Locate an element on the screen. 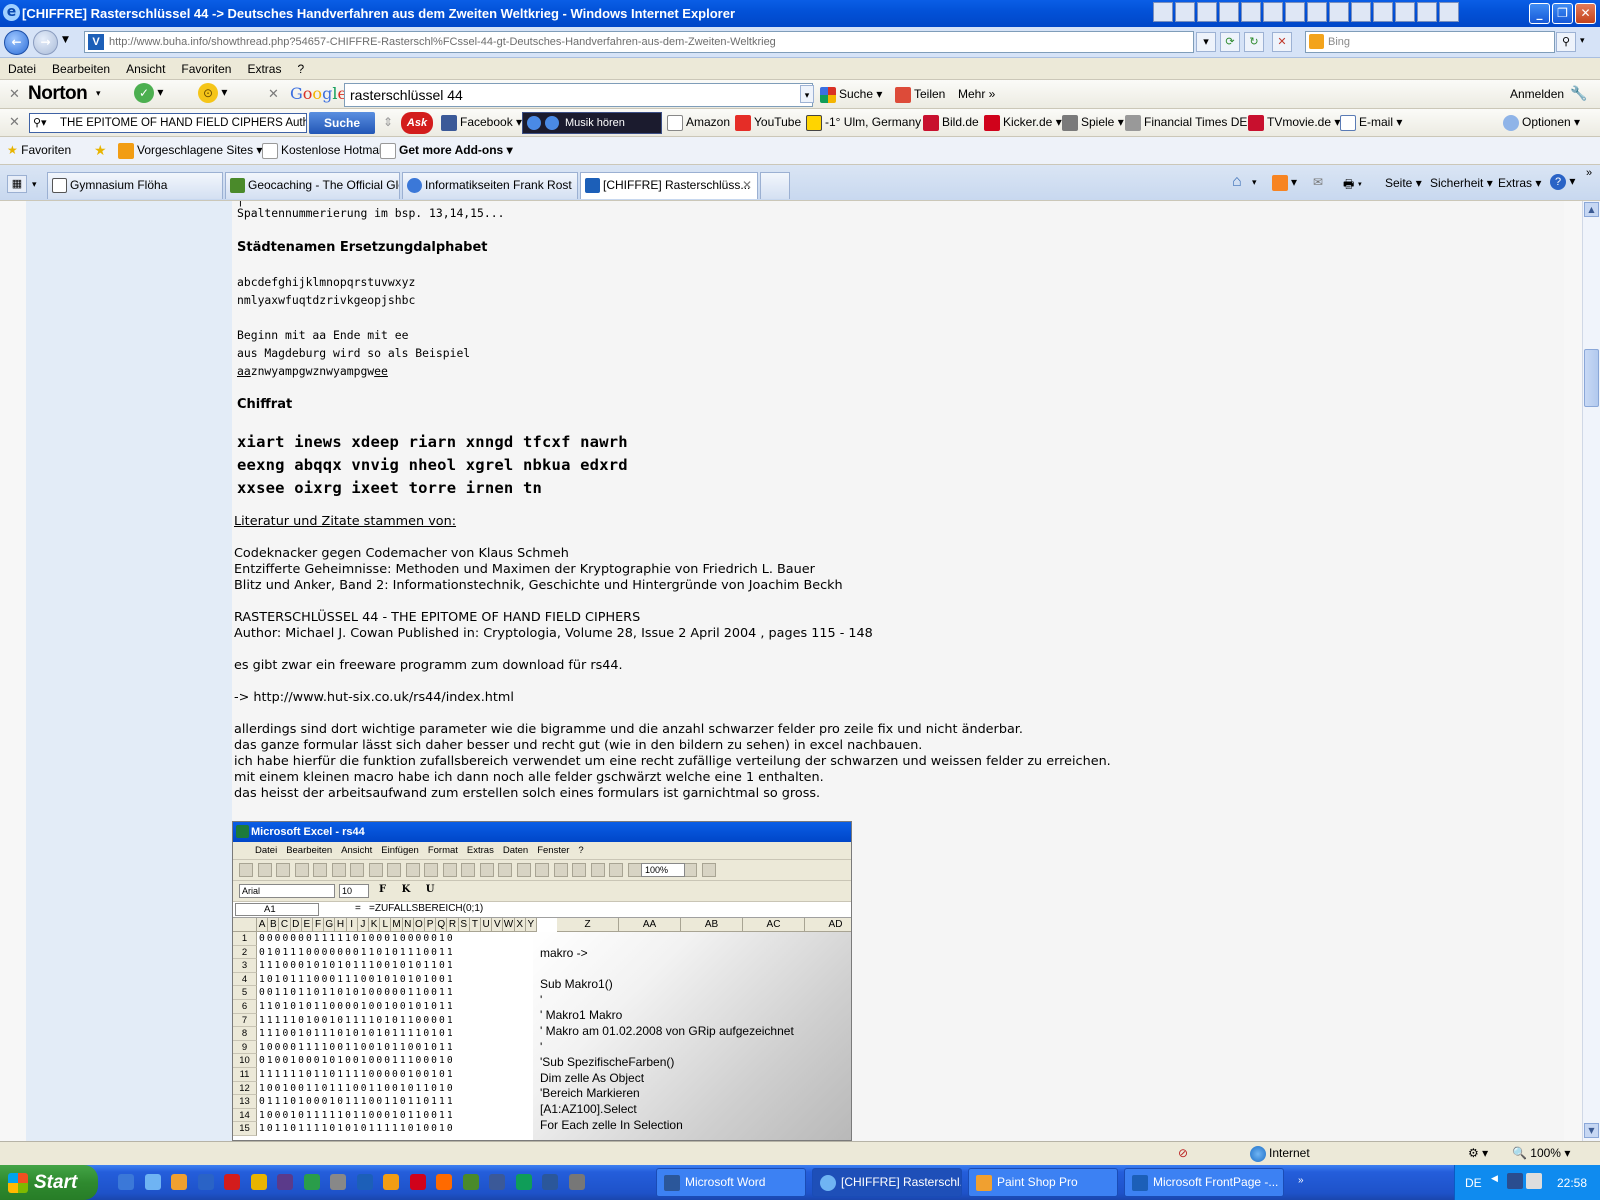 This screenshot has width=1600, height=1200. menu-extras: Extras is located at coordinates (264, 69).